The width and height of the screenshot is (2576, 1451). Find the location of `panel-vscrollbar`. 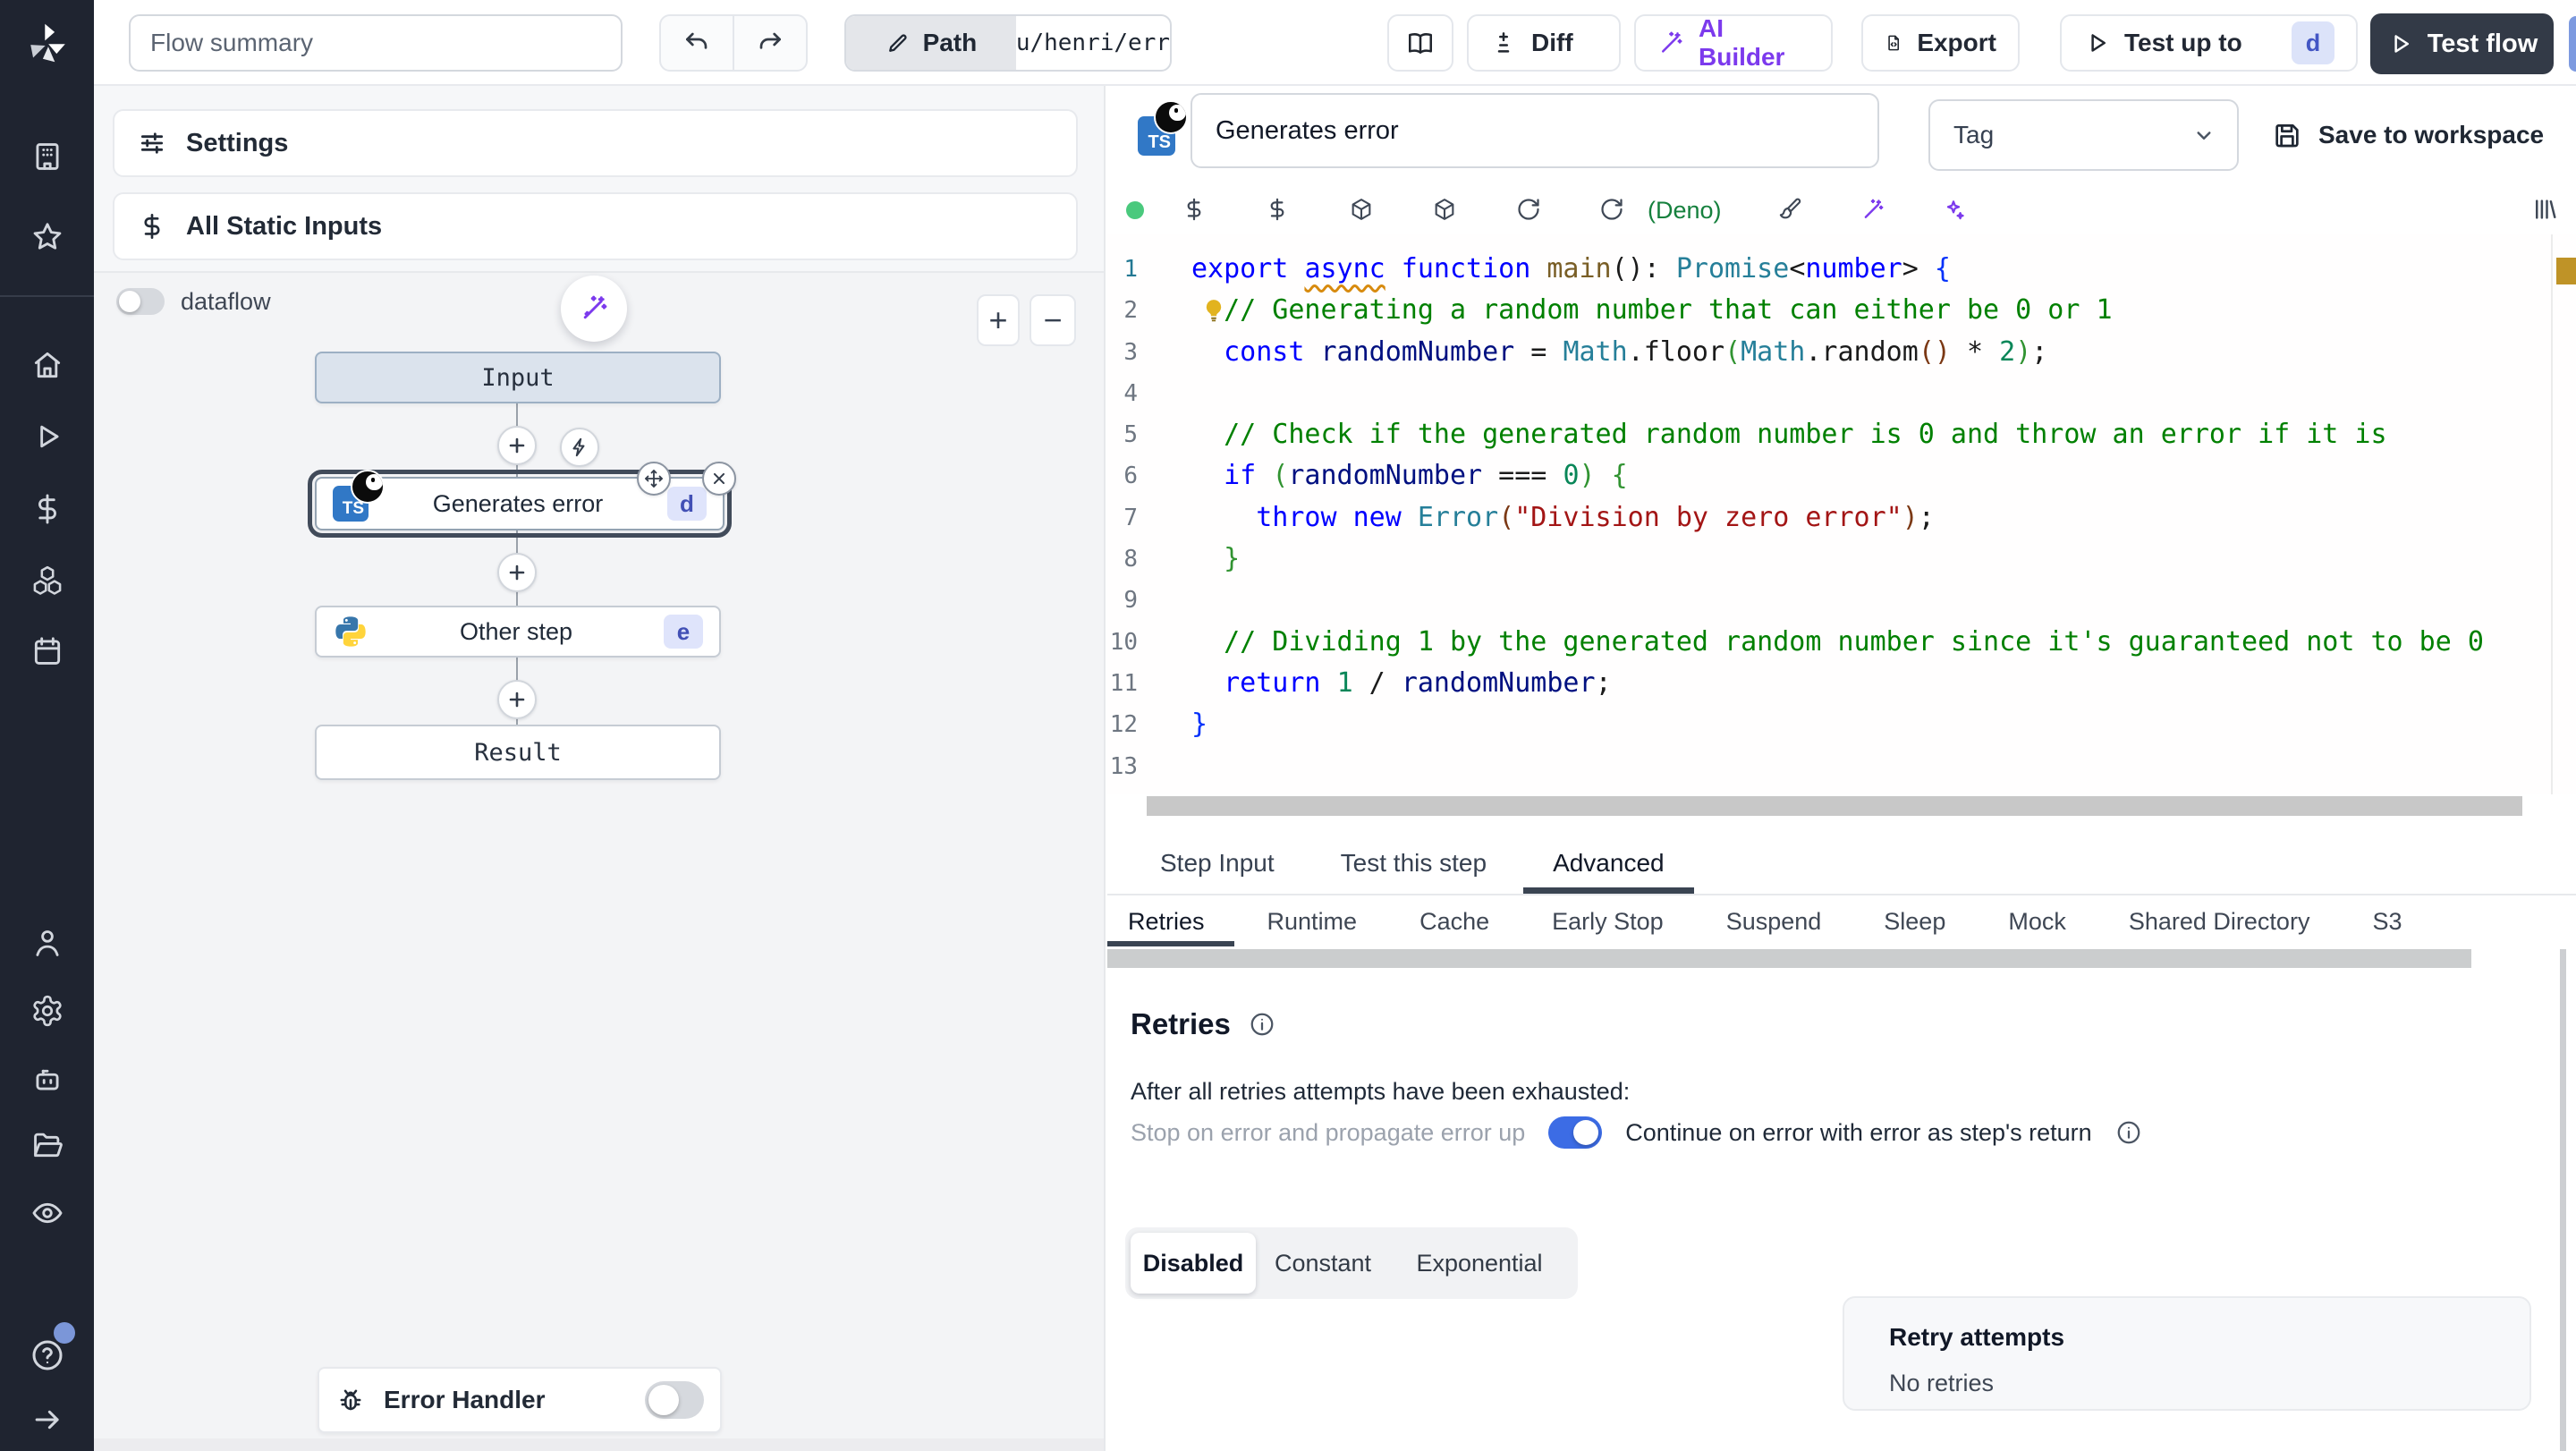

panel-vscrollbar is located at coordinates (2563, 1200).